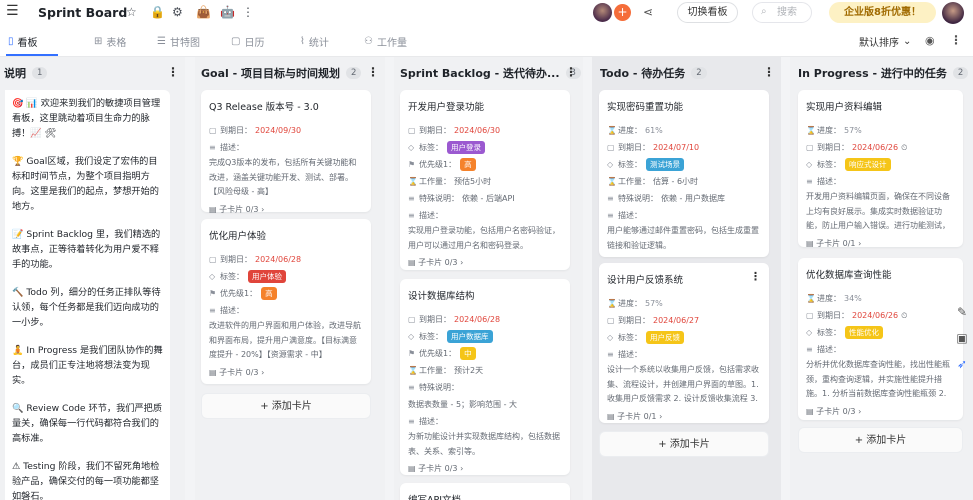 The image size is (973, 500). What do you see at coordinates (385, 41) in the screenshot?
I see `tab-workload: ⚇ 工作量` at bounding box center [385, 41].